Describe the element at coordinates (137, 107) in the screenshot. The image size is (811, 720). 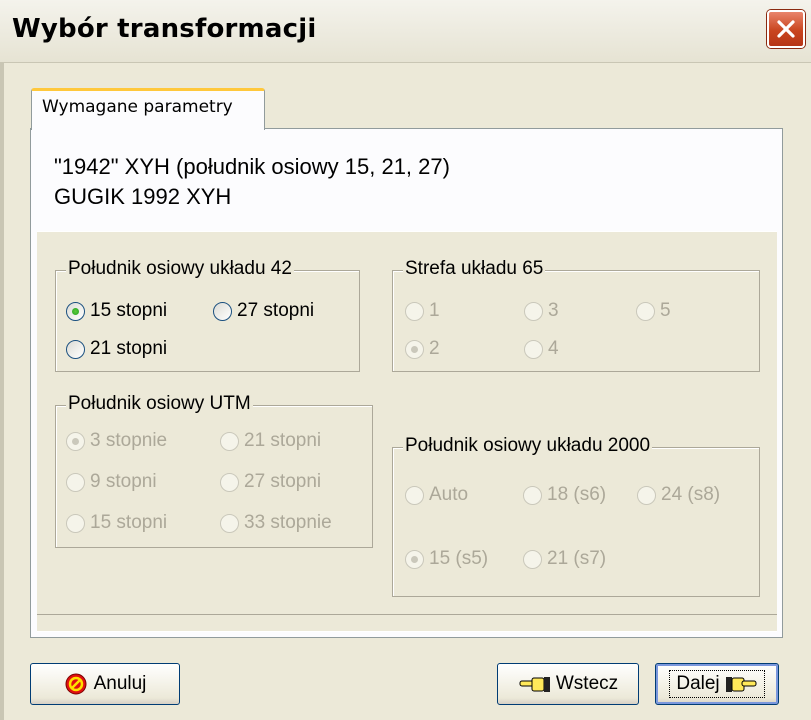
I see `tab-label: Wymagane parametry` at that location.